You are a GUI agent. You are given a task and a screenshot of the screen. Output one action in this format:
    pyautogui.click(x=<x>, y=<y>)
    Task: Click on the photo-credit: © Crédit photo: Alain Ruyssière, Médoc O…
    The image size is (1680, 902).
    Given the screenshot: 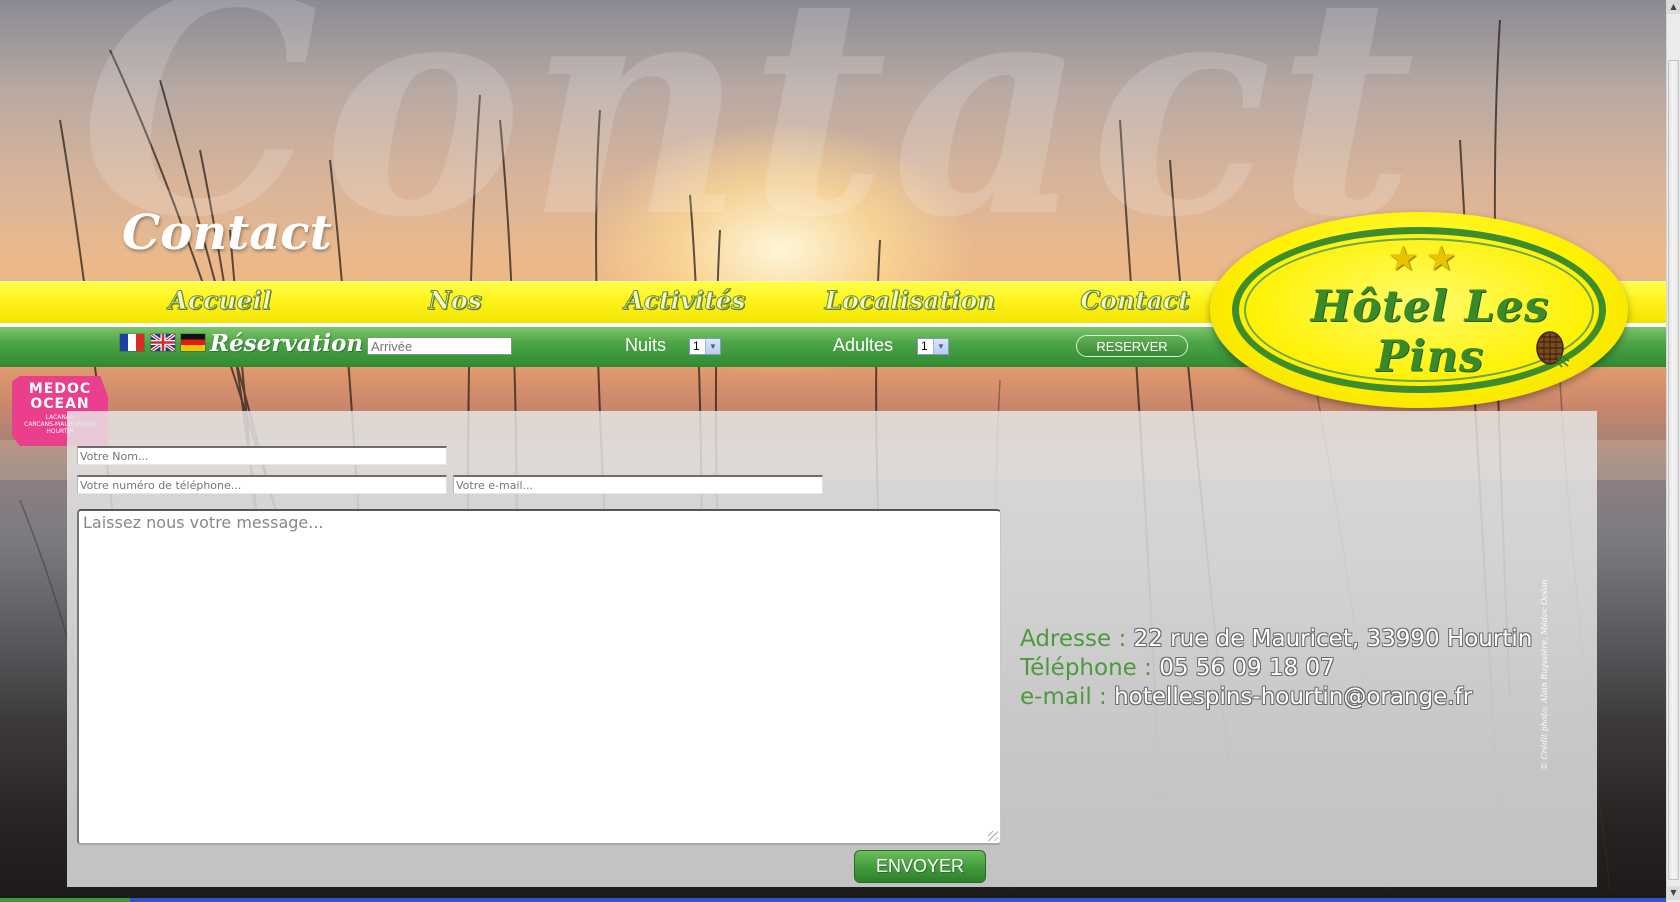 What is the action you would take?
    pyautogui.click(x=1544, y=674)
    